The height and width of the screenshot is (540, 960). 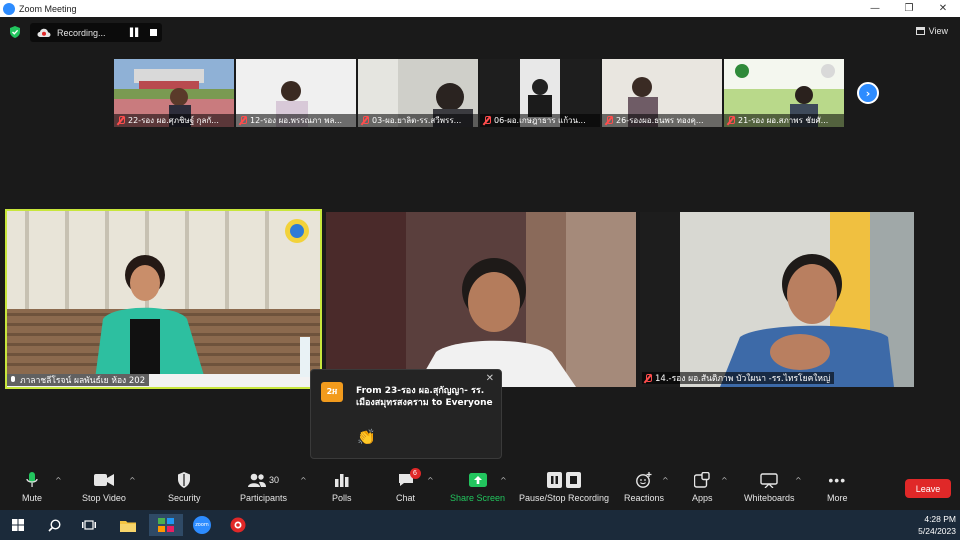 I want to click on participants-button: 30 Participants, so click(x=263, y=486).